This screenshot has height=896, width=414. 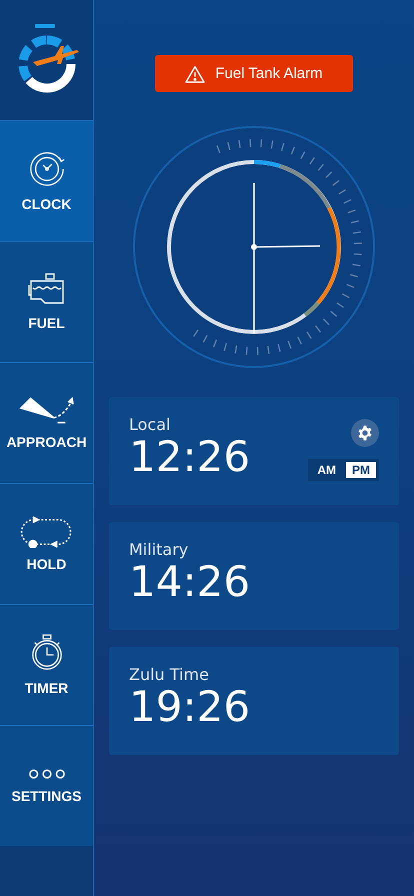 I want to click on period-option: PM, so click(x=361, y=470).